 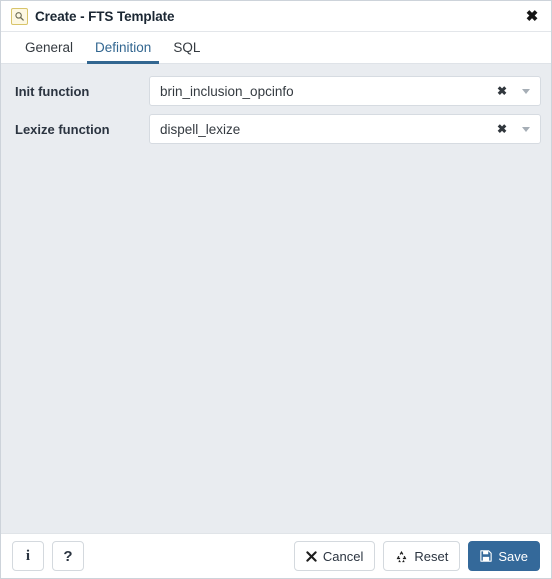 I want to click on footer-right-group: Cancel Reset Save, so click(x=416, y=556).